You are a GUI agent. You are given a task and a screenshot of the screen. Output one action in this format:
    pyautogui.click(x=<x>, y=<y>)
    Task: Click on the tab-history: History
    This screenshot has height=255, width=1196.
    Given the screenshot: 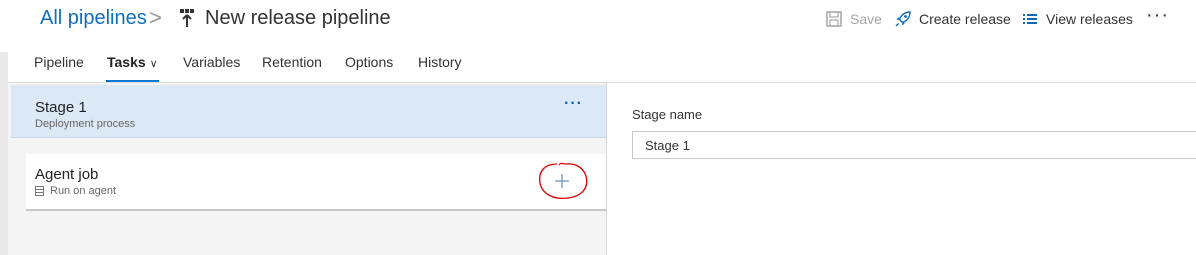 What is the action you would take?
    pyautogui.click(x=440, y=68)
    